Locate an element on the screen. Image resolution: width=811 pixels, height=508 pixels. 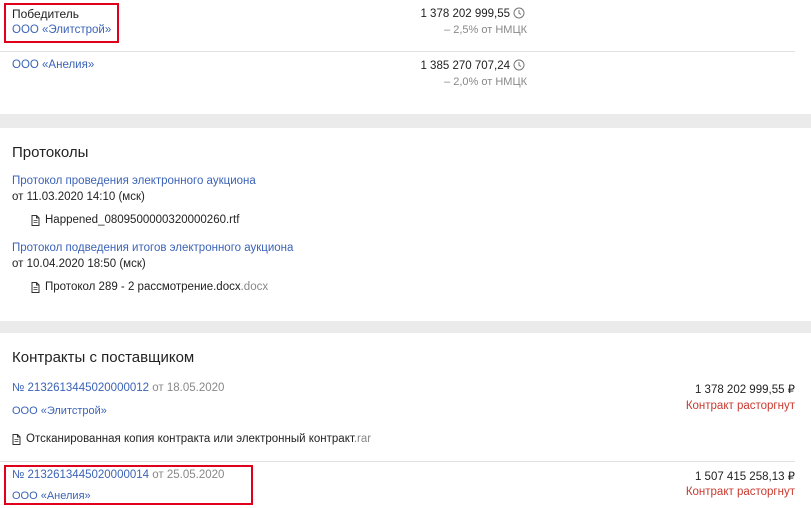
protocol-file: Протокол 289 - 2 рассмотрение.docx.docx is located at coordinates (156, 287).